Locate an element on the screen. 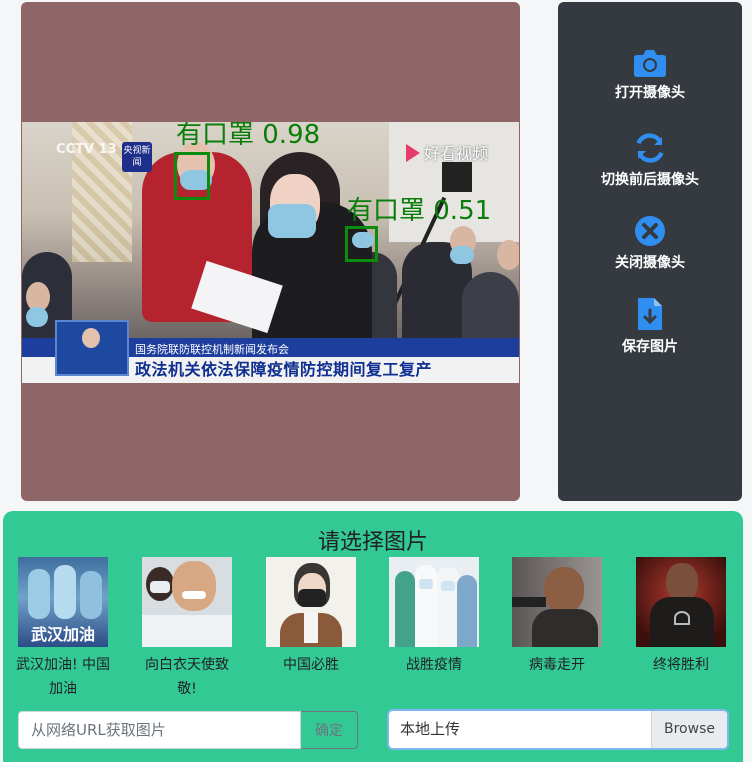  file-upload-label: 本地上传 is located at coordinates (520, 729).